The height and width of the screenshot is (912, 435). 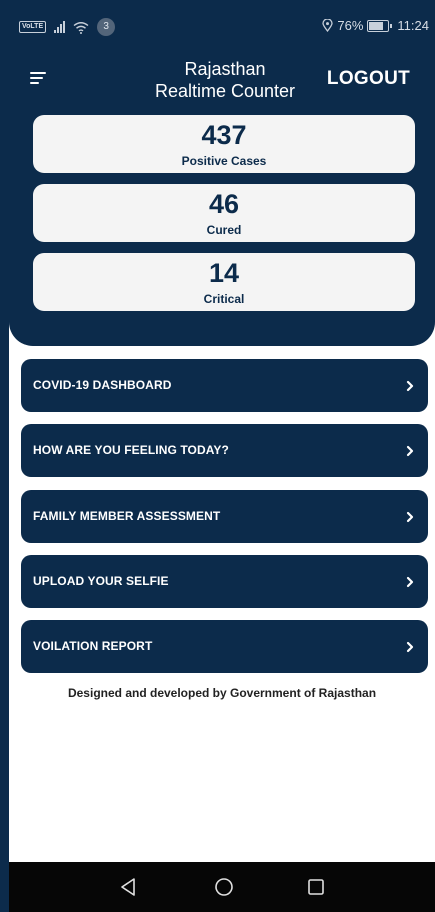 I want to click on battery-percent: 76%, so click(x=350, y=25).